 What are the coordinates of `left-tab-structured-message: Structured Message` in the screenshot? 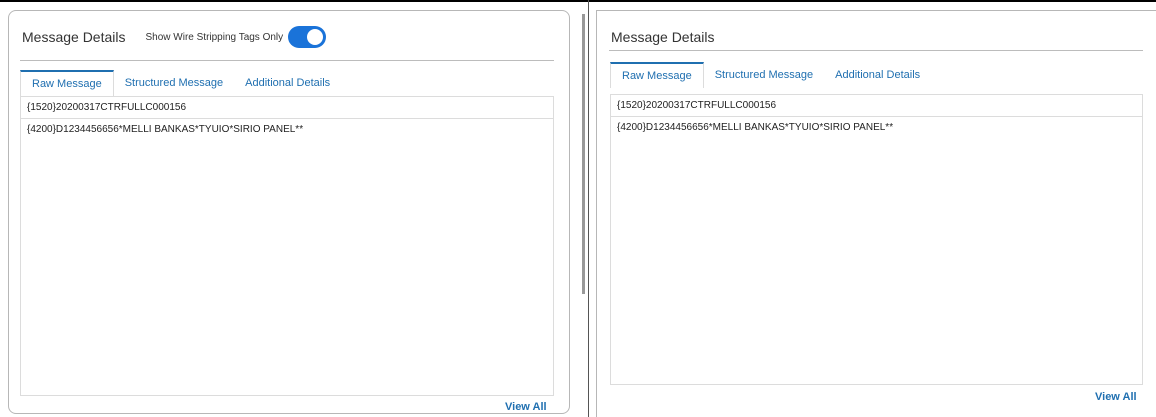 It's located at (174, 83).